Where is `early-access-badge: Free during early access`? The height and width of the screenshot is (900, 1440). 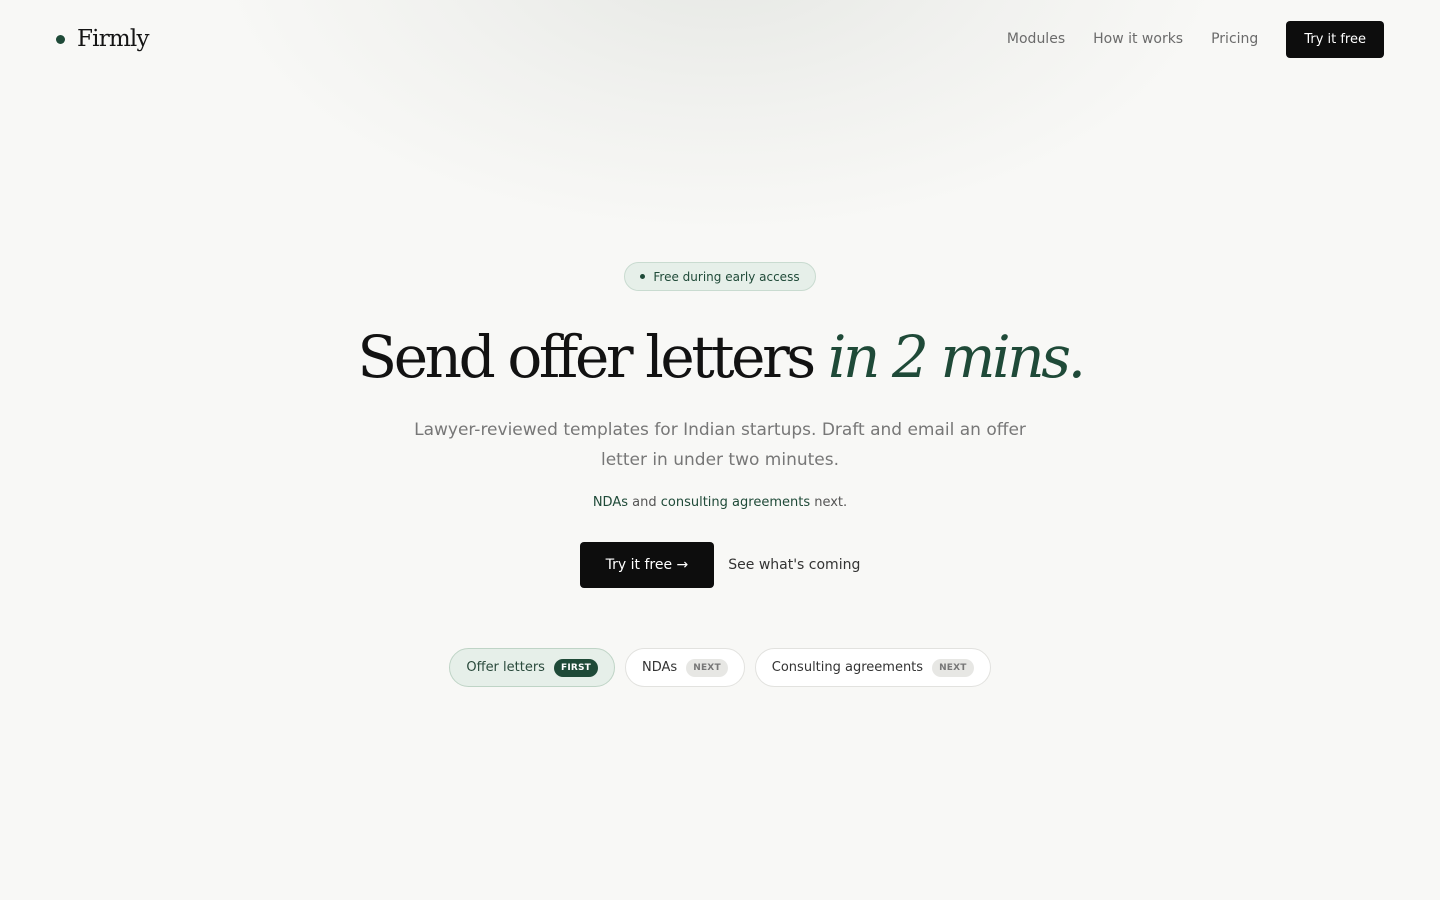 early-access-badge: Free during early access is located at coordinates (720, 276).